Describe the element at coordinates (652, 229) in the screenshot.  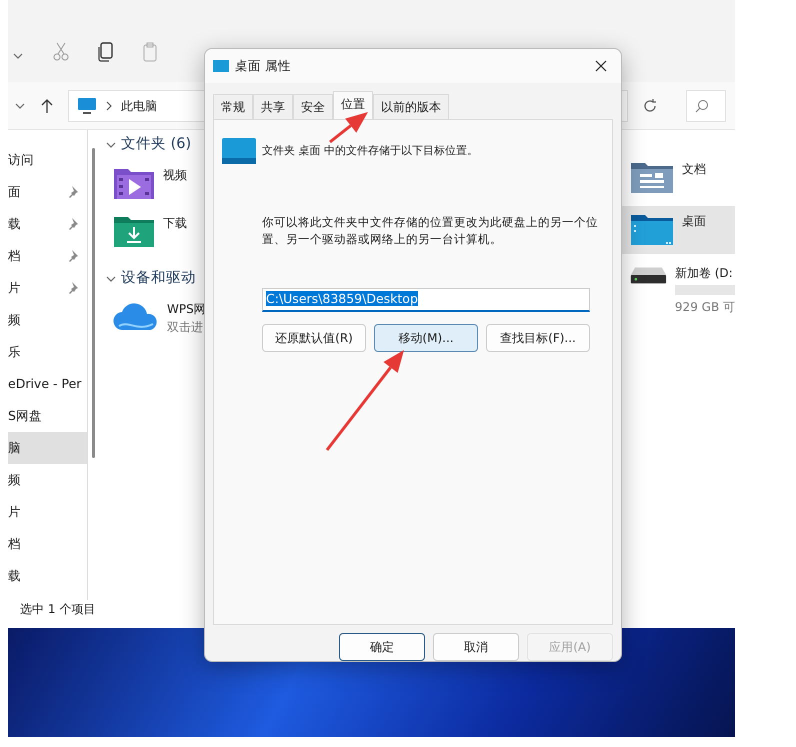
I see `desktop-folder-icon` at that location.